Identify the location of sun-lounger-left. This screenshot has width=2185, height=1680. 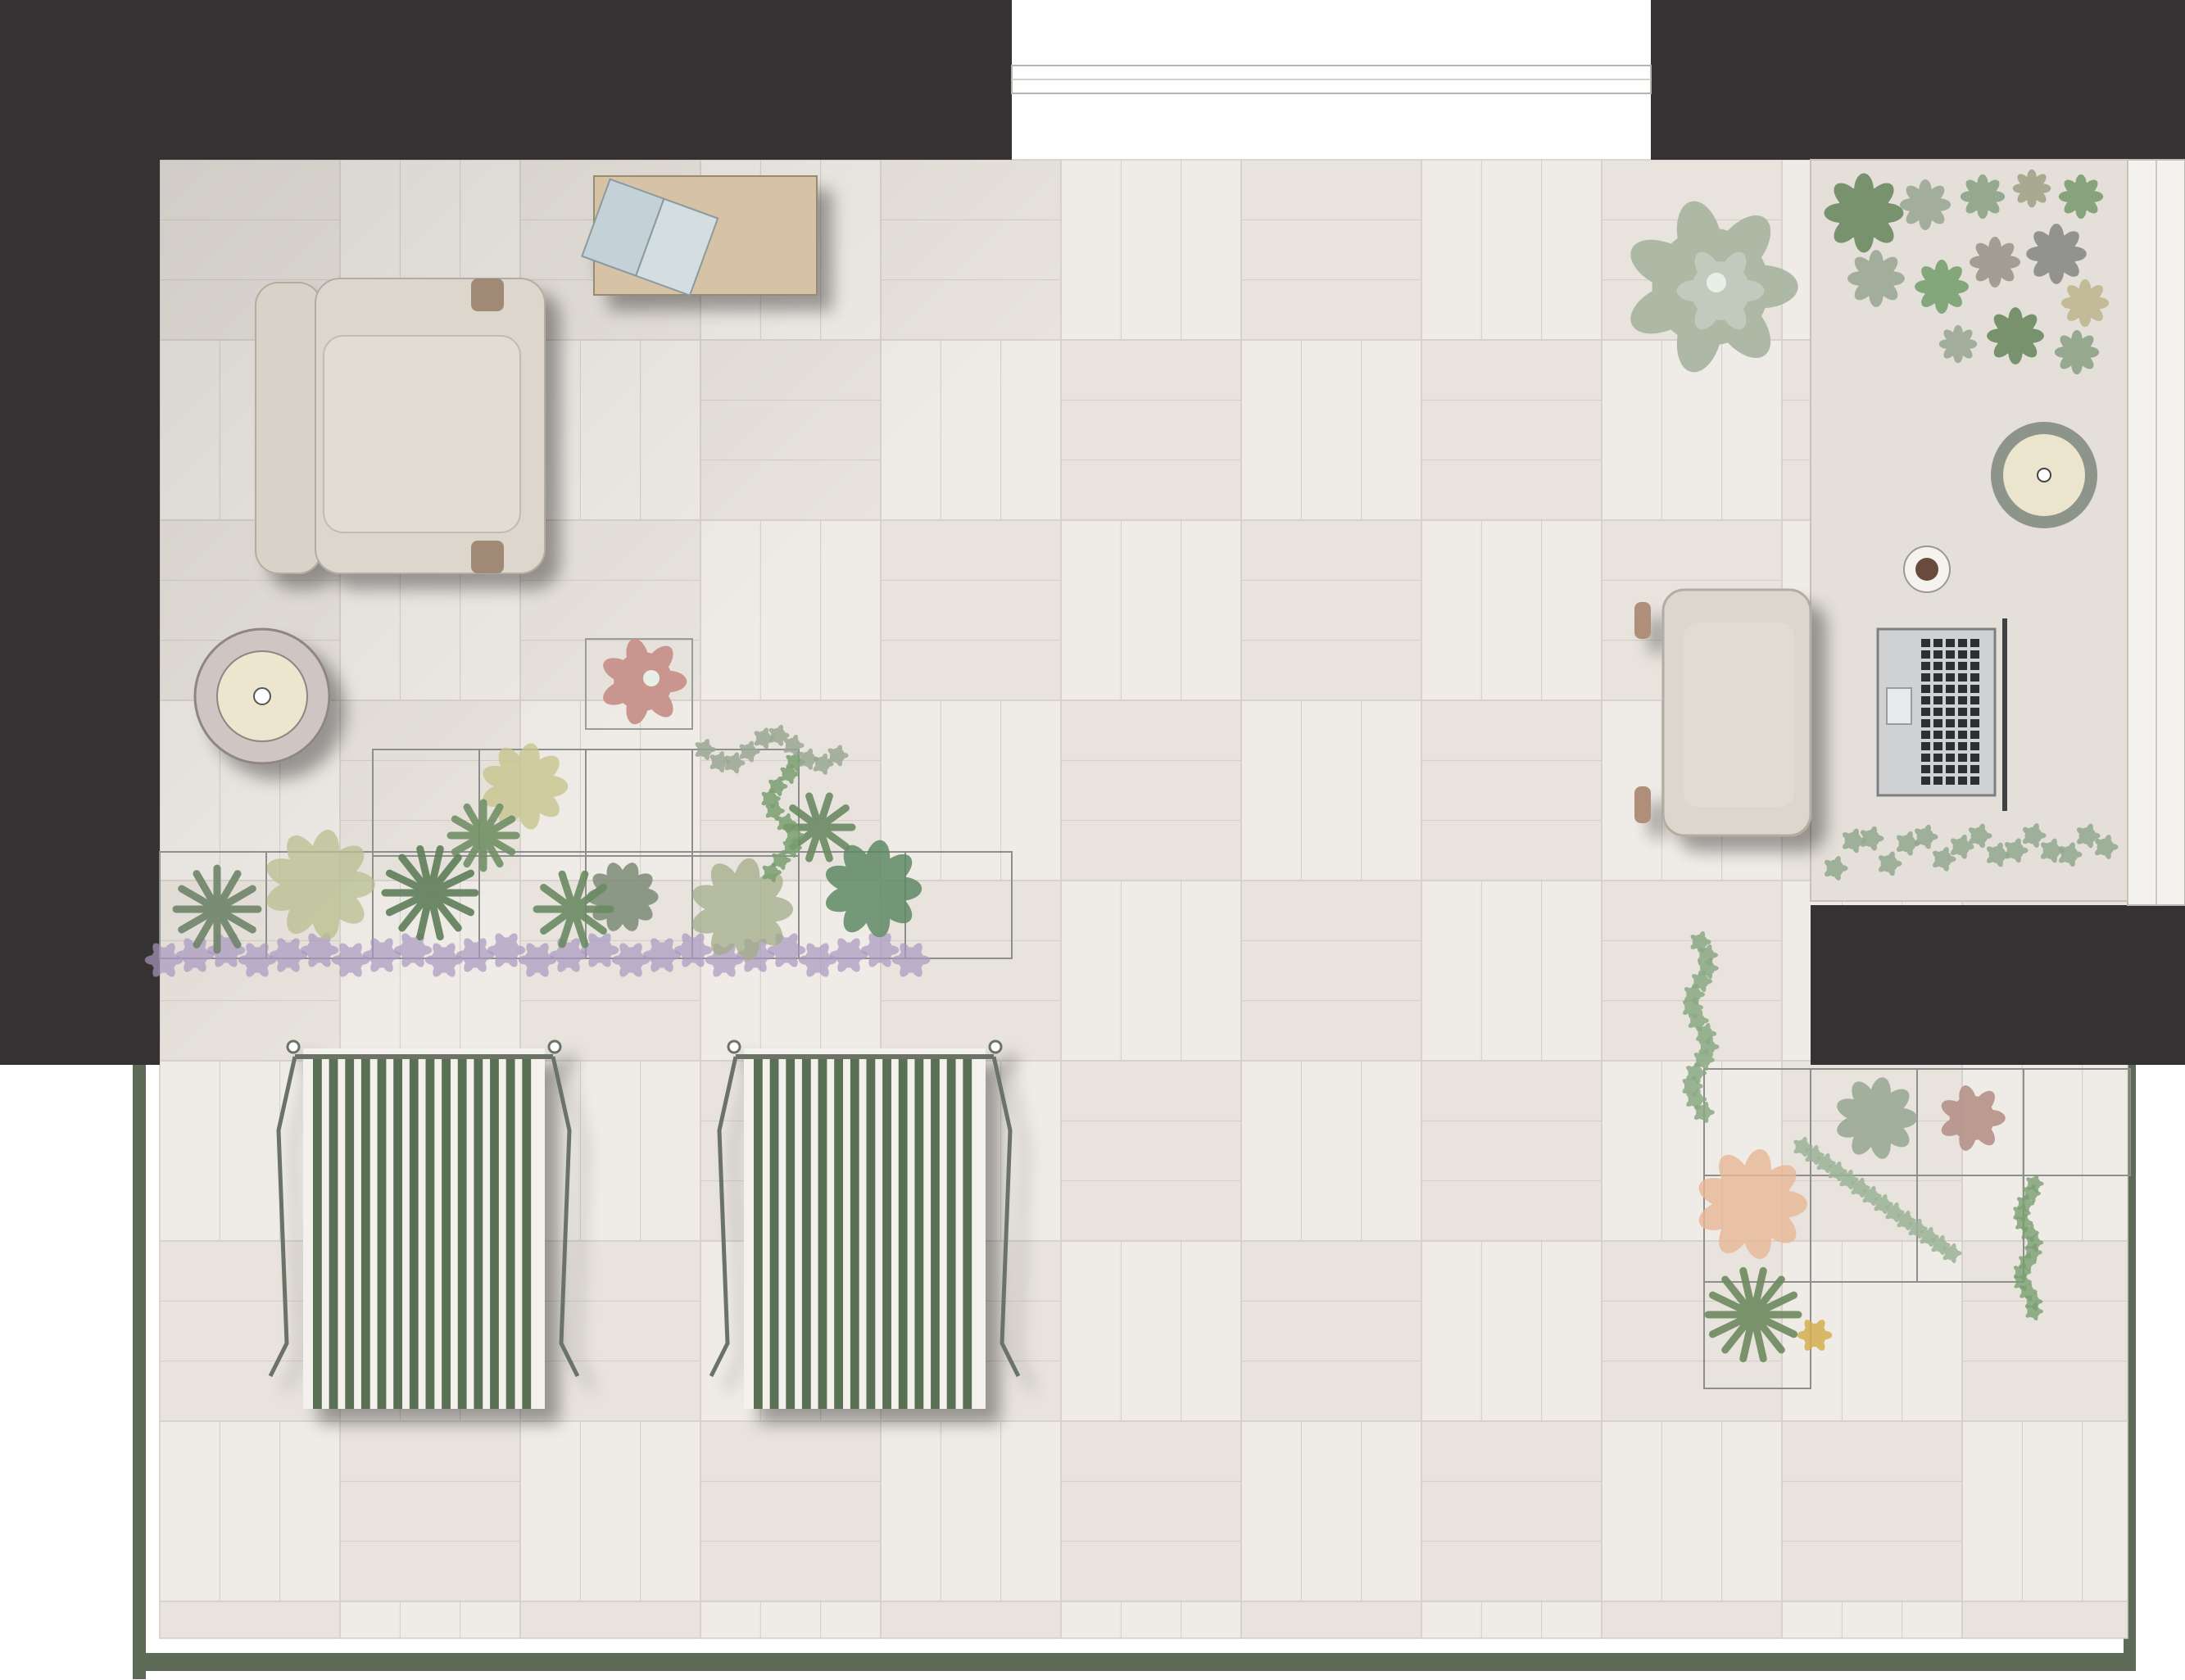
(424, 1224).